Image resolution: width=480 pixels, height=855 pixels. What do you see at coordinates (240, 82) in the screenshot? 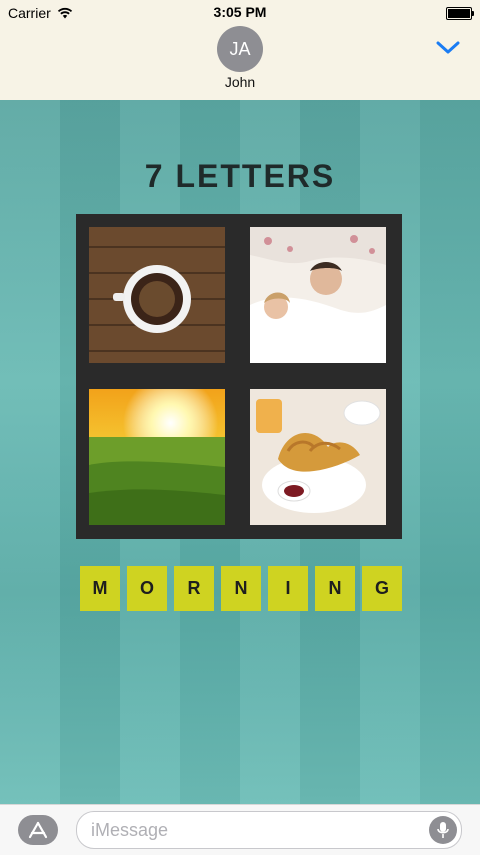
I see `contact-name: John` at bounding box center [240, 82].